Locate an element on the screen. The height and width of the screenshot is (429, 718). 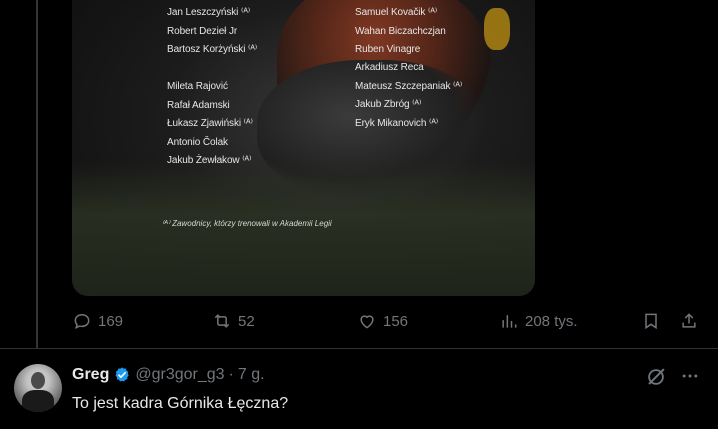
avatar-body is located at coordinates (38, 401).